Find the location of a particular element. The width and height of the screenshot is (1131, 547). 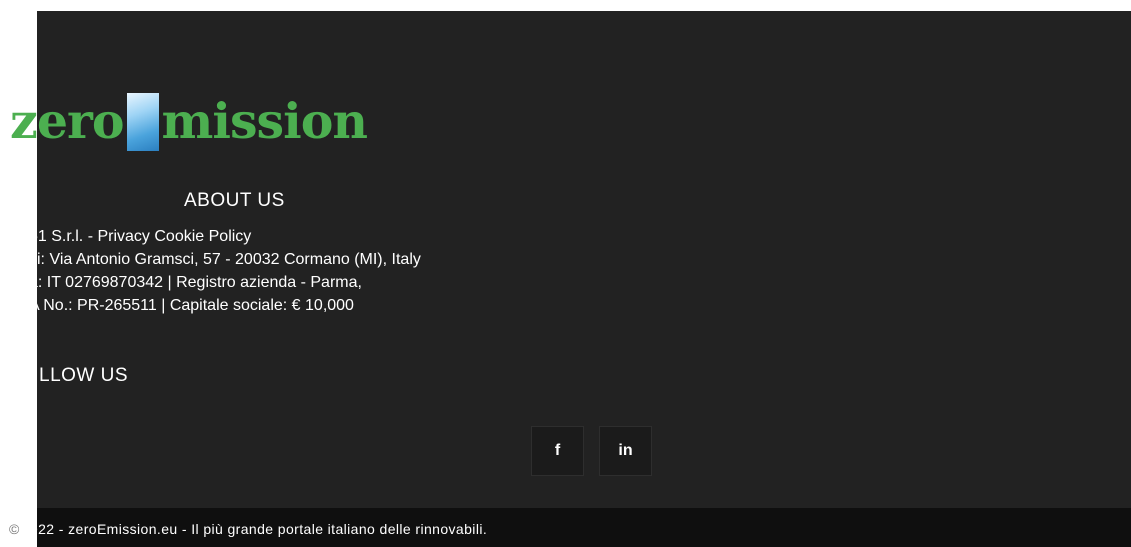

facebook-button: f is located at coordinates (557, 451).